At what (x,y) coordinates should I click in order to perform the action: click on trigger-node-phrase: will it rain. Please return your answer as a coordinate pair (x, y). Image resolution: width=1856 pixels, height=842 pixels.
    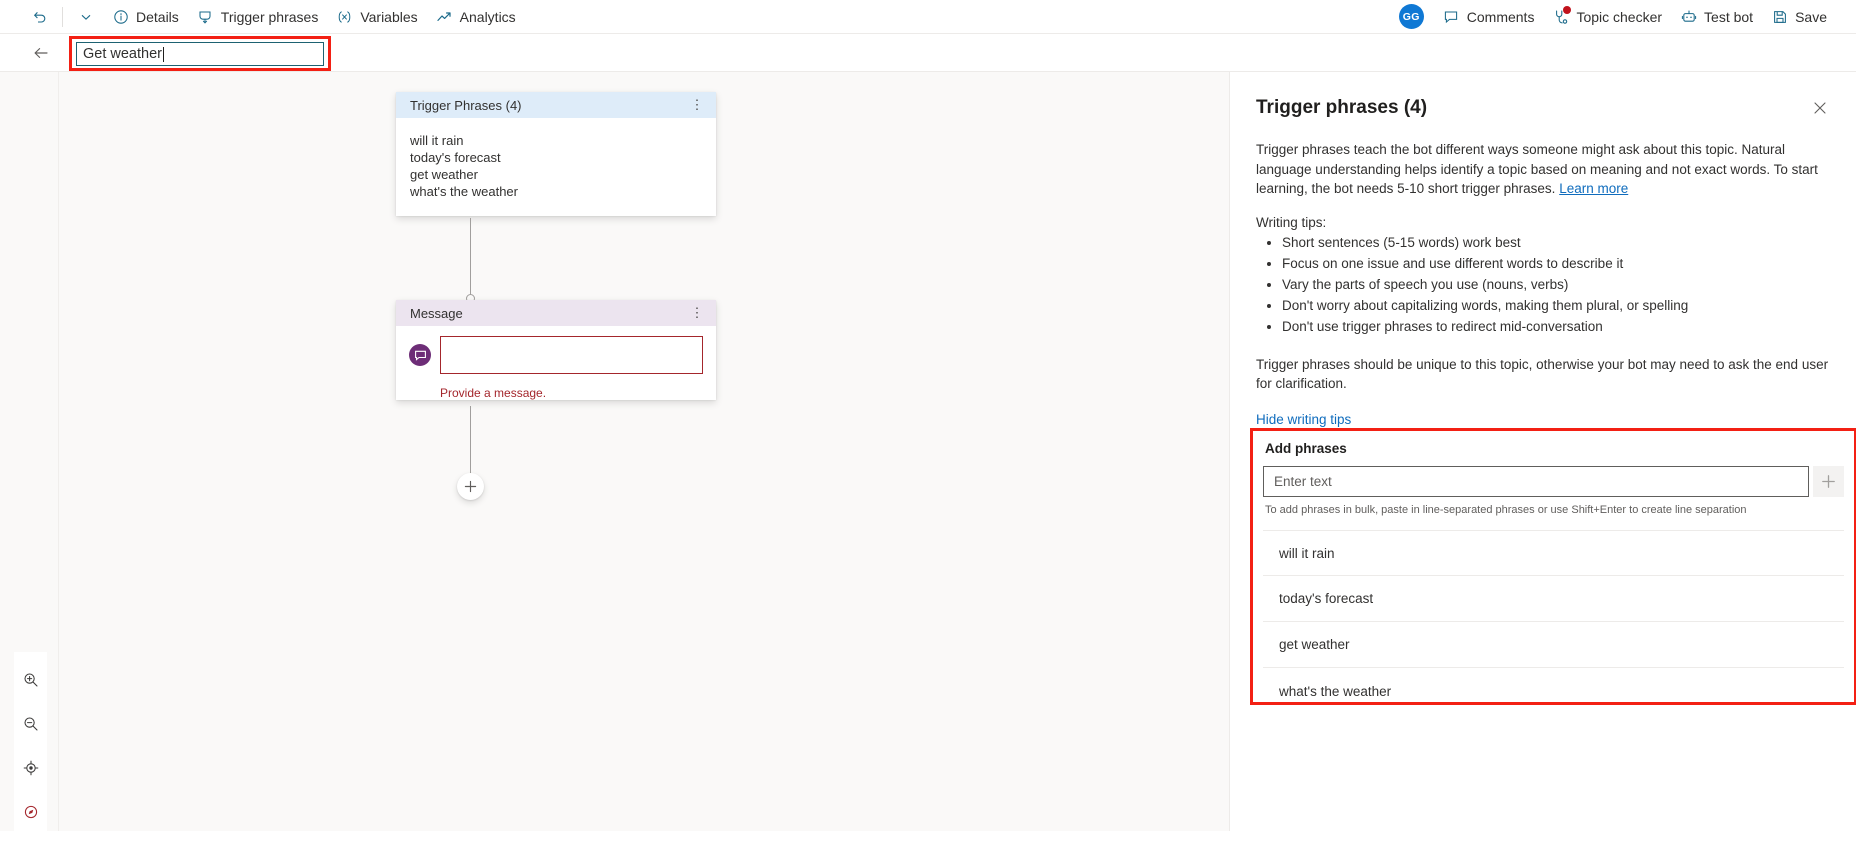
    Looking at the image, I should click on (437, 140).